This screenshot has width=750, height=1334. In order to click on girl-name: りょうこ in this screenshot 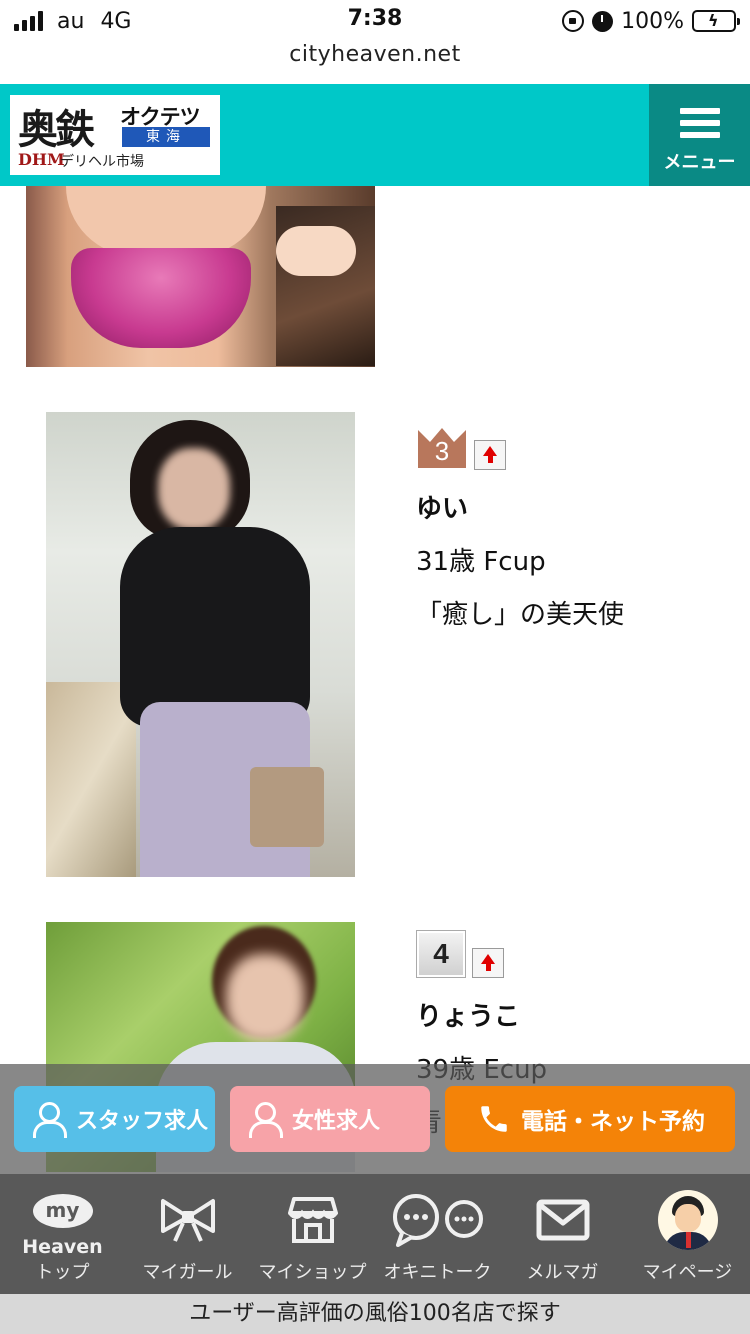, I will do `click(576, 1014)`.